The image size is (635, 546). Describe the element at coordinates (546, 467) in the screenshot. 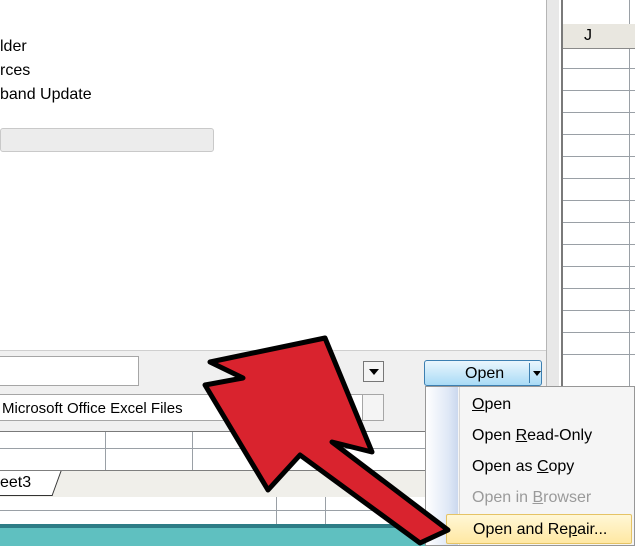

I see `menu-item-open-as-copy: Open as Copy` at that location.